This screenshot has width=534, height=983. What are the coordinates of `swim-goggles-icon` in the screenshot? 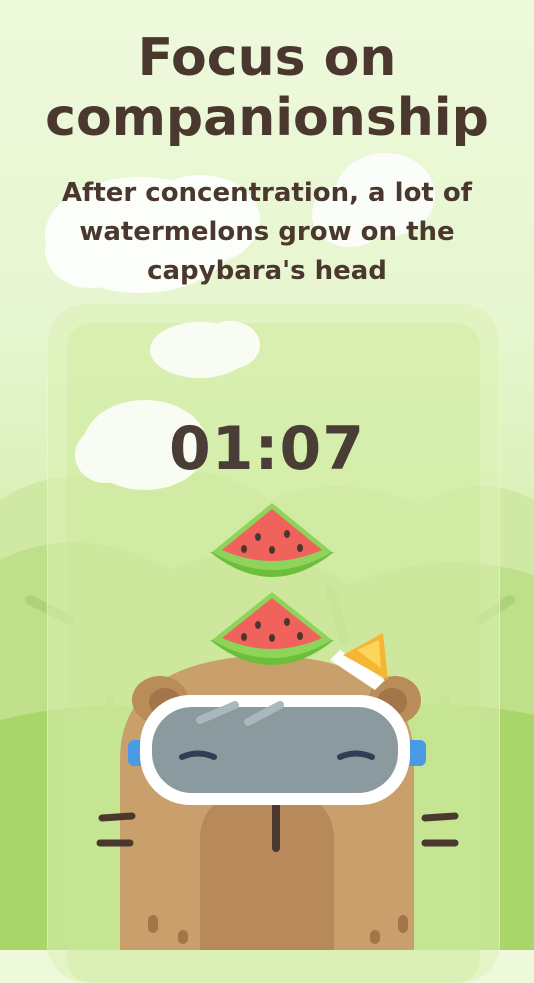 It's located at (277, 750).